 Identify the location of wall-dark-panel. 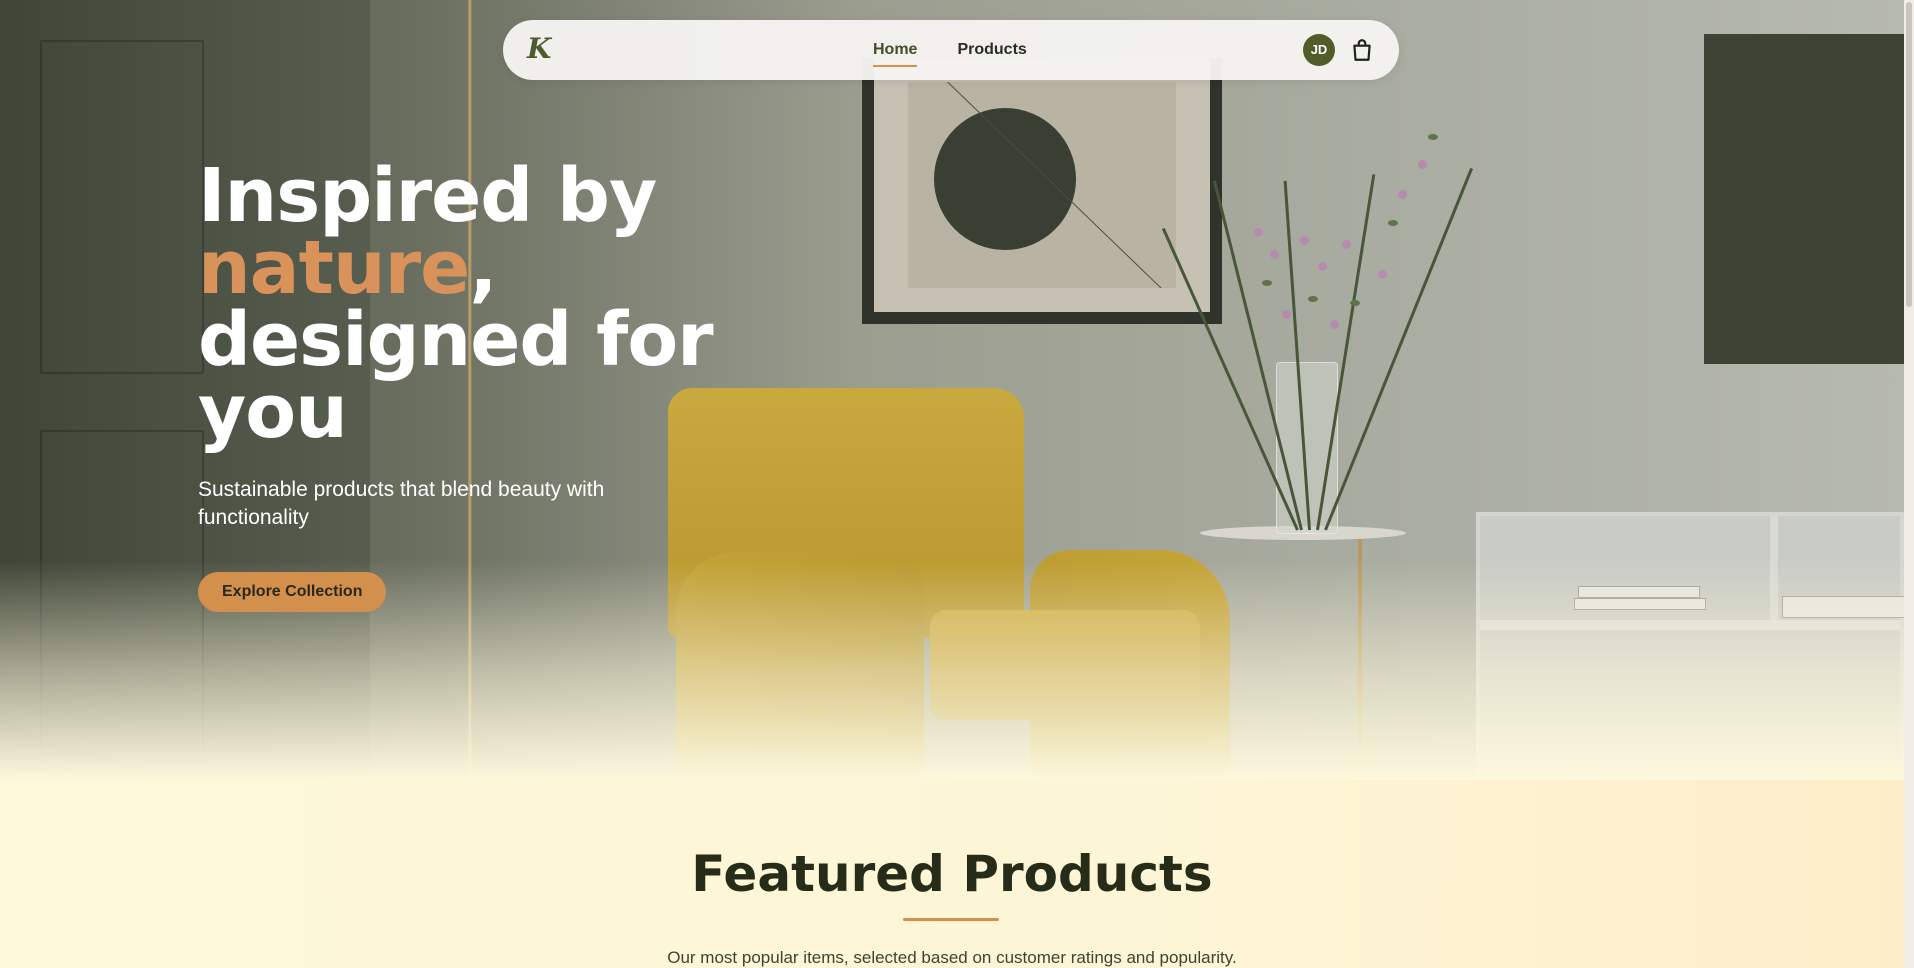
(1804, 199).